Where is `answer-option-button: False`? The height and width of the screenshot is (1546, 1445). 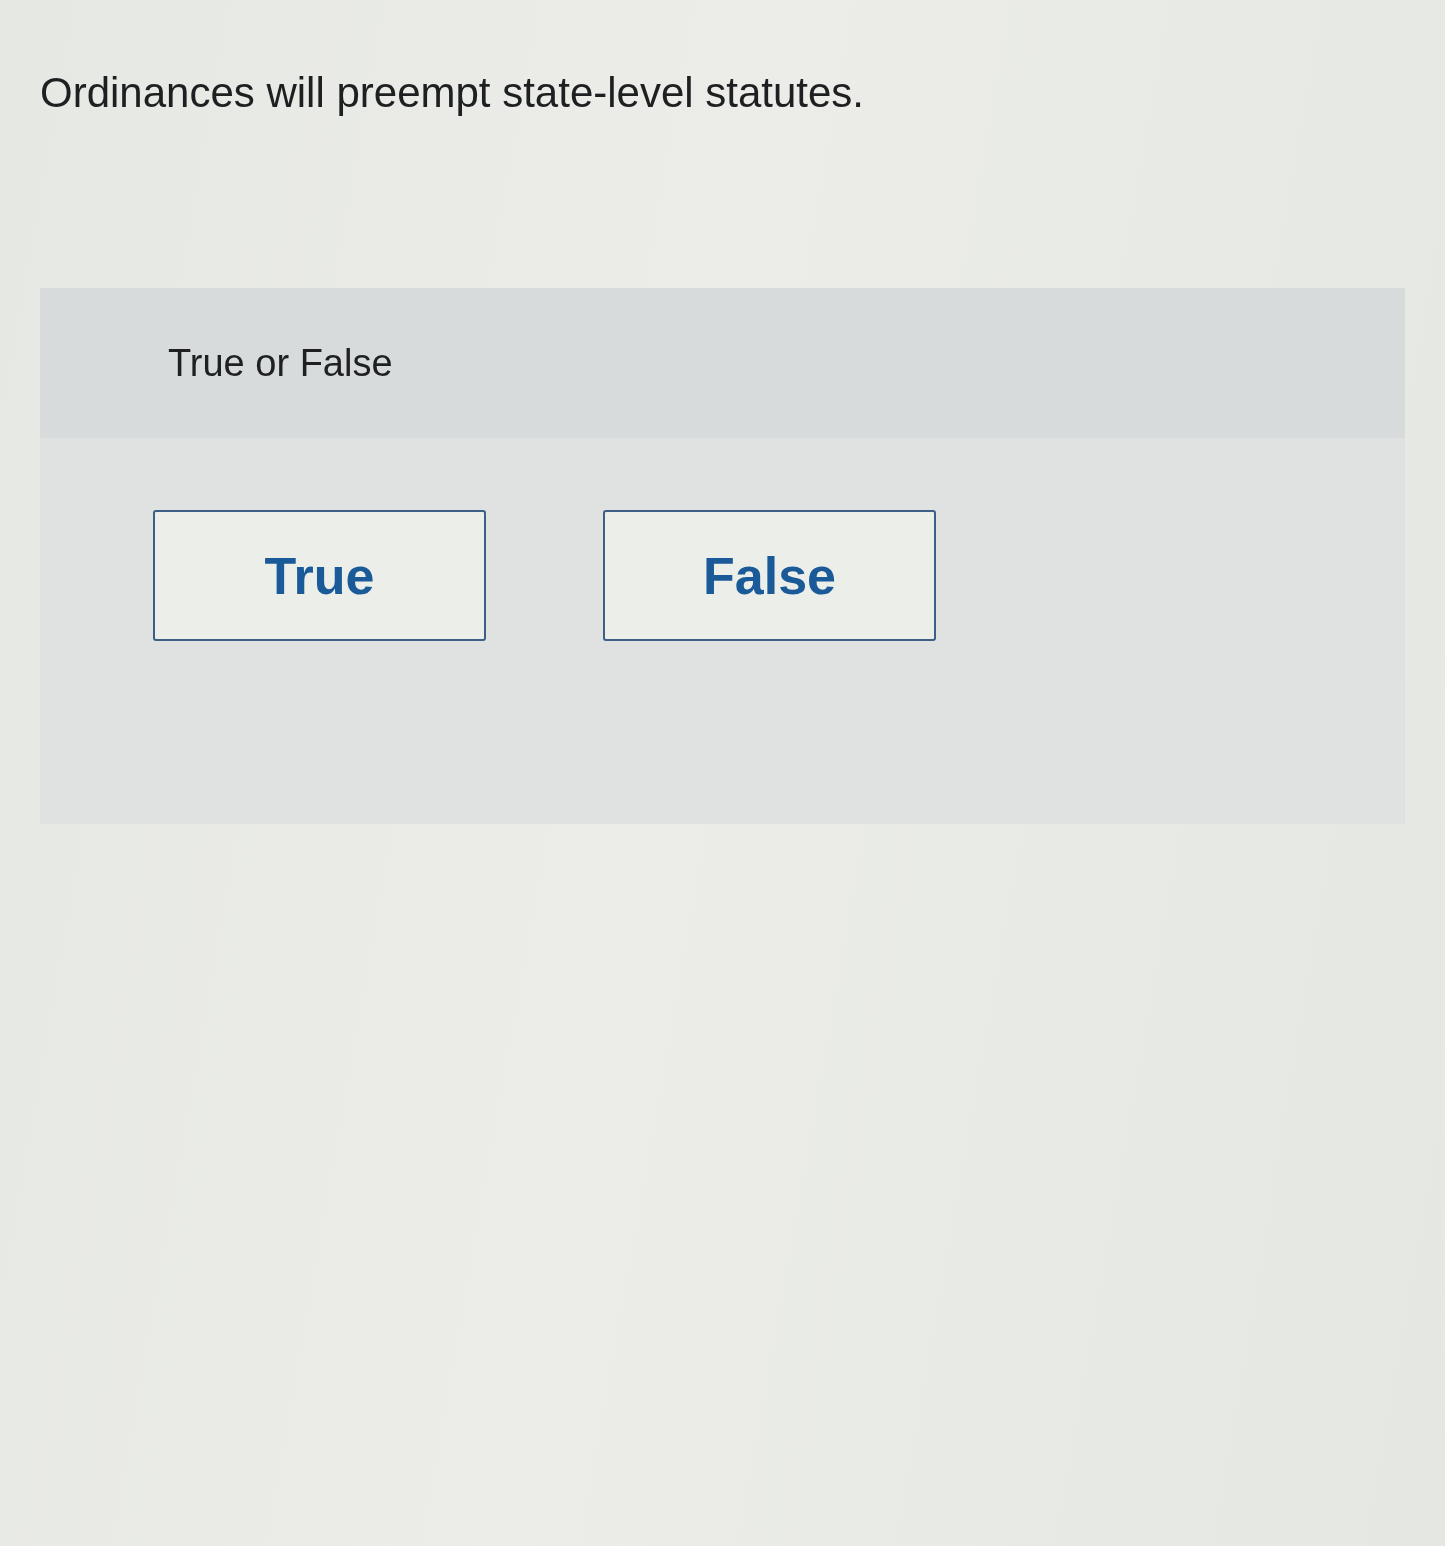
answer-option-button: False is located at coordinates (769, 575).